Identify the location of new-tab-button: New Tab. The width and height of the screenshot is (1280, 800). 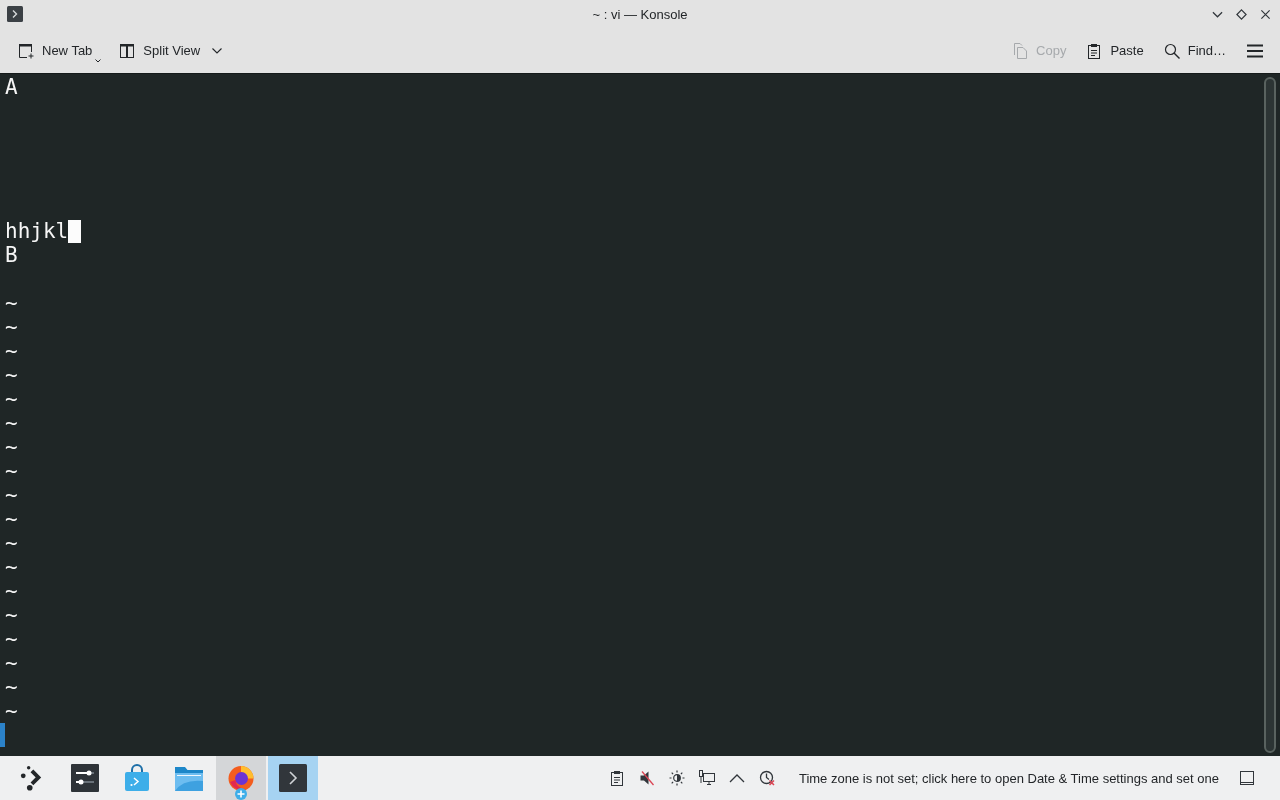
(60, 50).